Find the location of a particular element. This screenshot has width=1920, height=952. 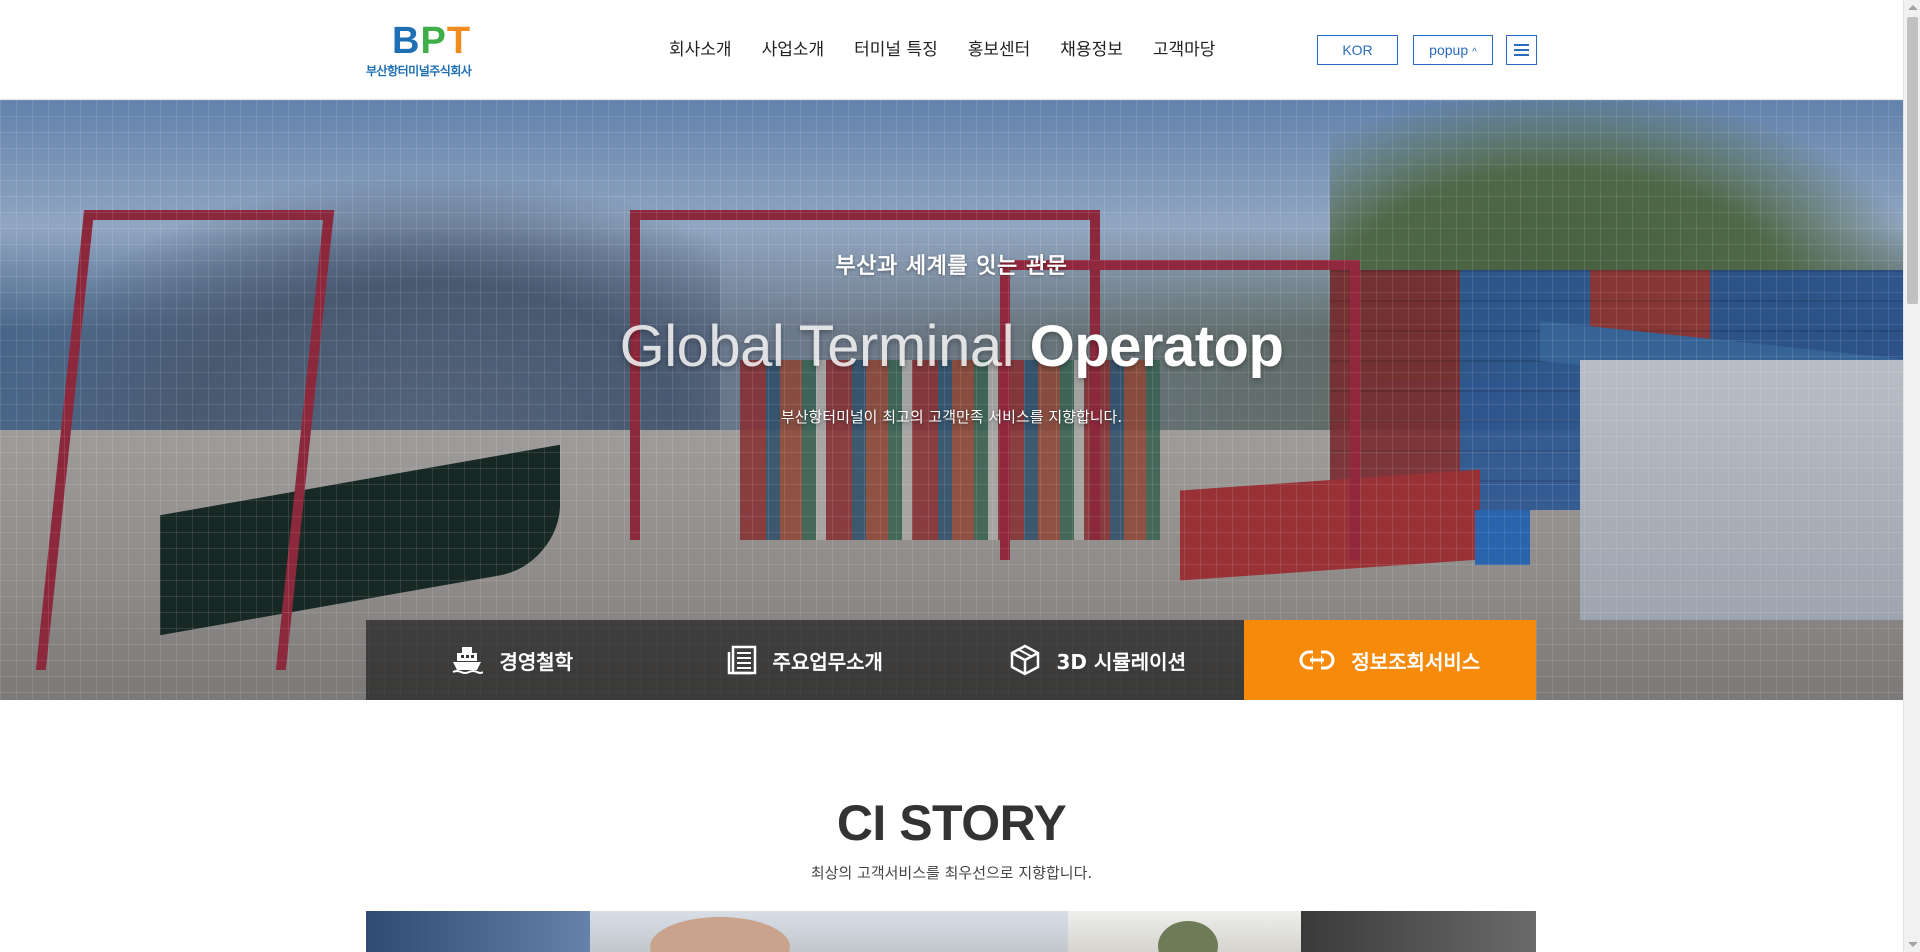

quick-link-main-business: 주요업무소개 is located at coordinates (804, 660).